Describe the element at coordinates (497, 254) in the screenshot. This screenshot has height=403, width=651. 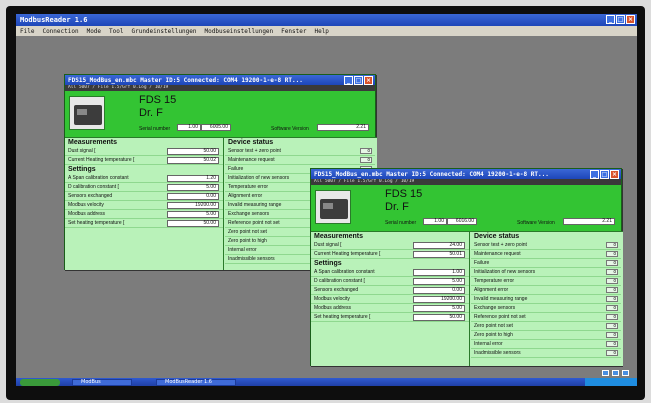
I see `status-label: Maintenance request` at that location.